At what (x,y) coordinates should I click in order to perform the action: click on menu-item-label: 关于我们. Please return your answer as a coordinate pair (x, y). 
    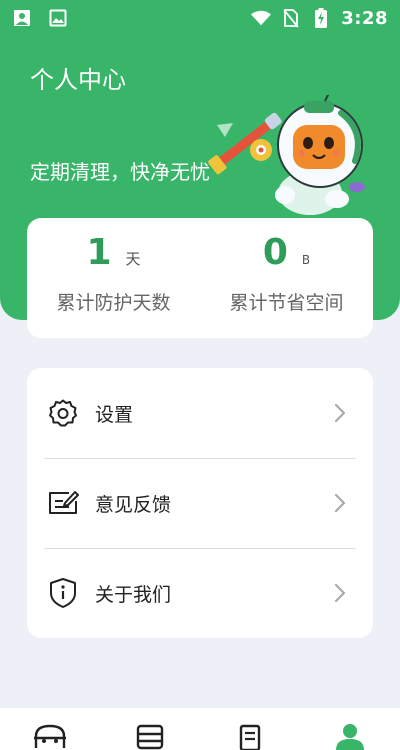
    Looking at the image, I should click on (133, 594).